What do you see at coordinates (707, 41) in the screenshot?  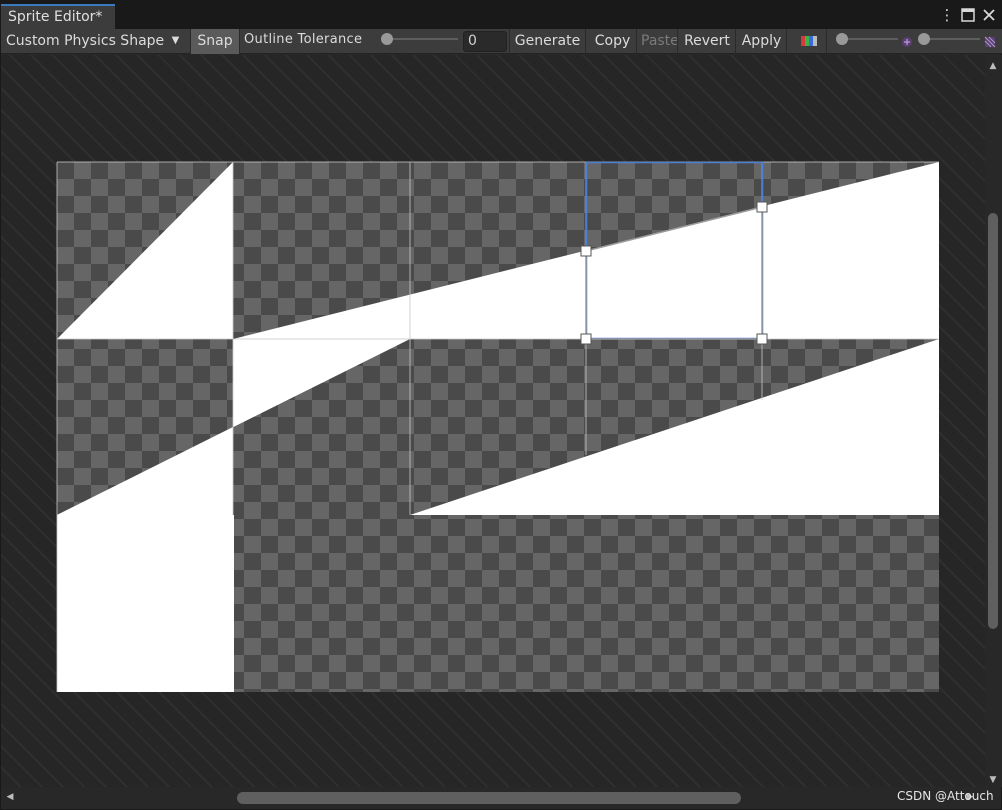 I see `revert-button: Revert` at bounding box center [707, 41].